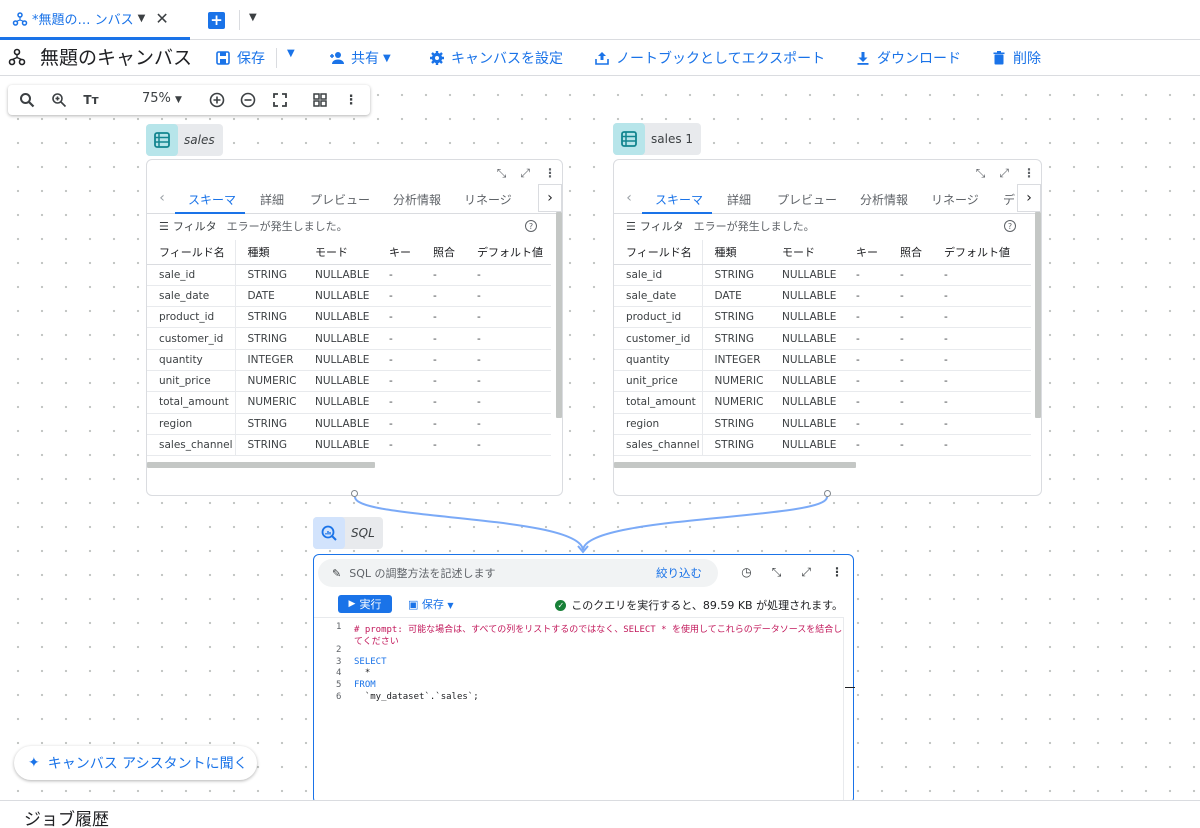 The height and width of the screenshot is (828, 1200). I want to click on editor-scrollbar, so click(843, 710).